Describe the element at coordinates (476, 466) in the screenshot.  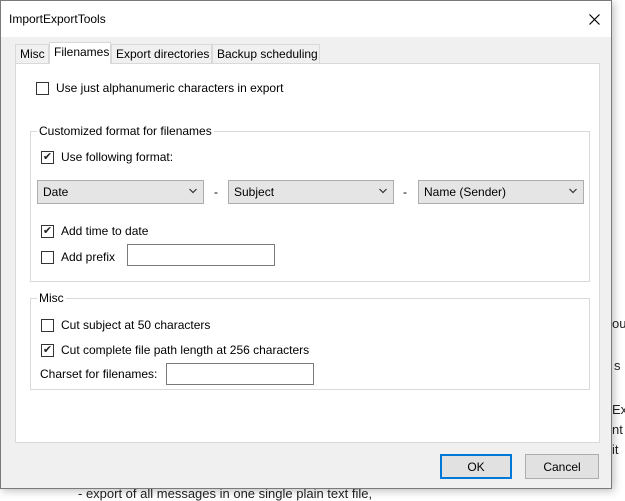
I see `ok-button: OK` at that location.